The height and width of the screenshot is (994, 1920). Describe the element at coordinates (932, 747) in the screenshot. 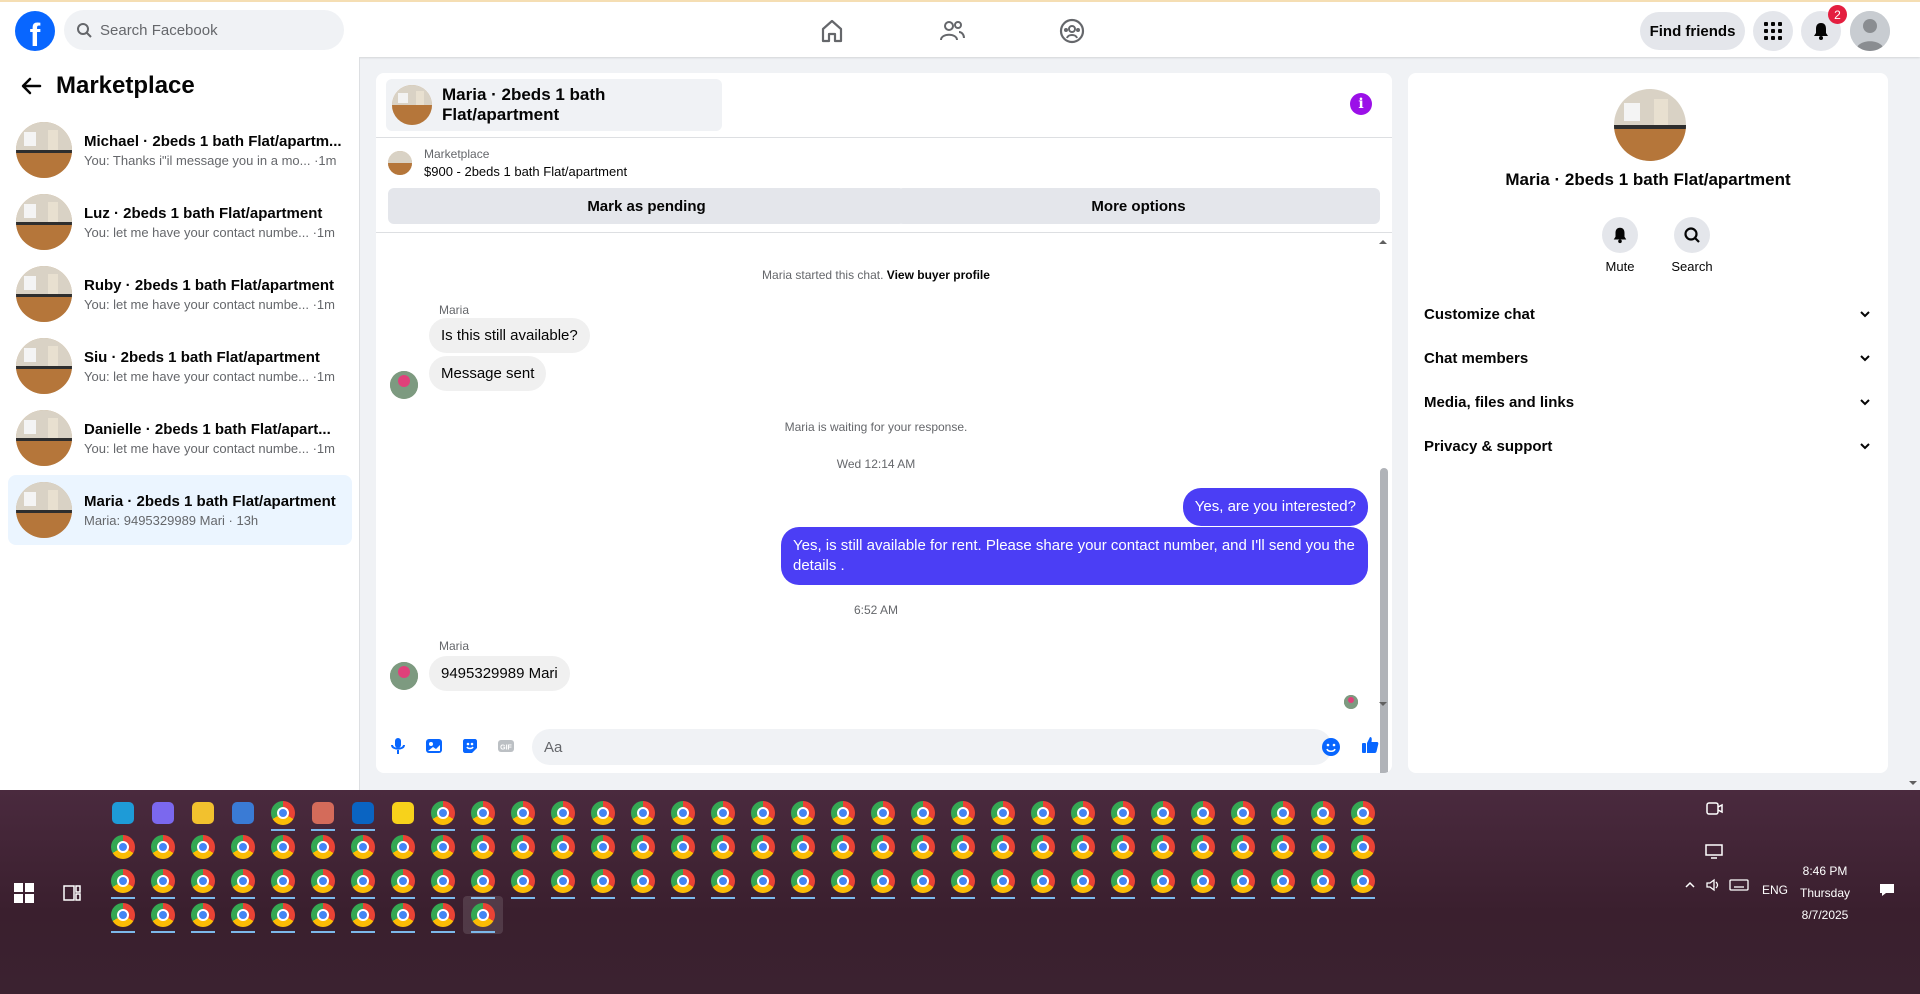

I see `message-input` at that location.